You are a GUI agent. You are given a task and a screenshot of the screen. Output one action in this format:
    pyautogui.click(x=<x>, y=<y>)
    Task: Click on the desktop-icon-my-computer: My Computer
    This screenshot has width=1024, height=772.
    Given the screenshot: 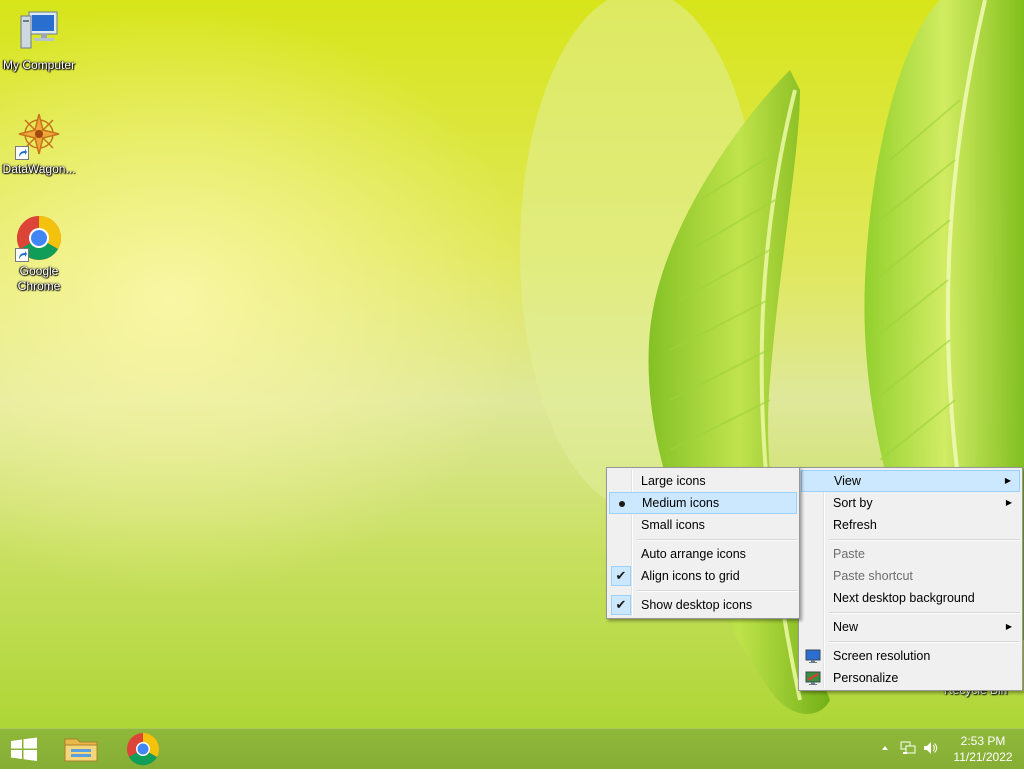 What is the action you would take?
    pyautogui.click(x=39, y=40)
    